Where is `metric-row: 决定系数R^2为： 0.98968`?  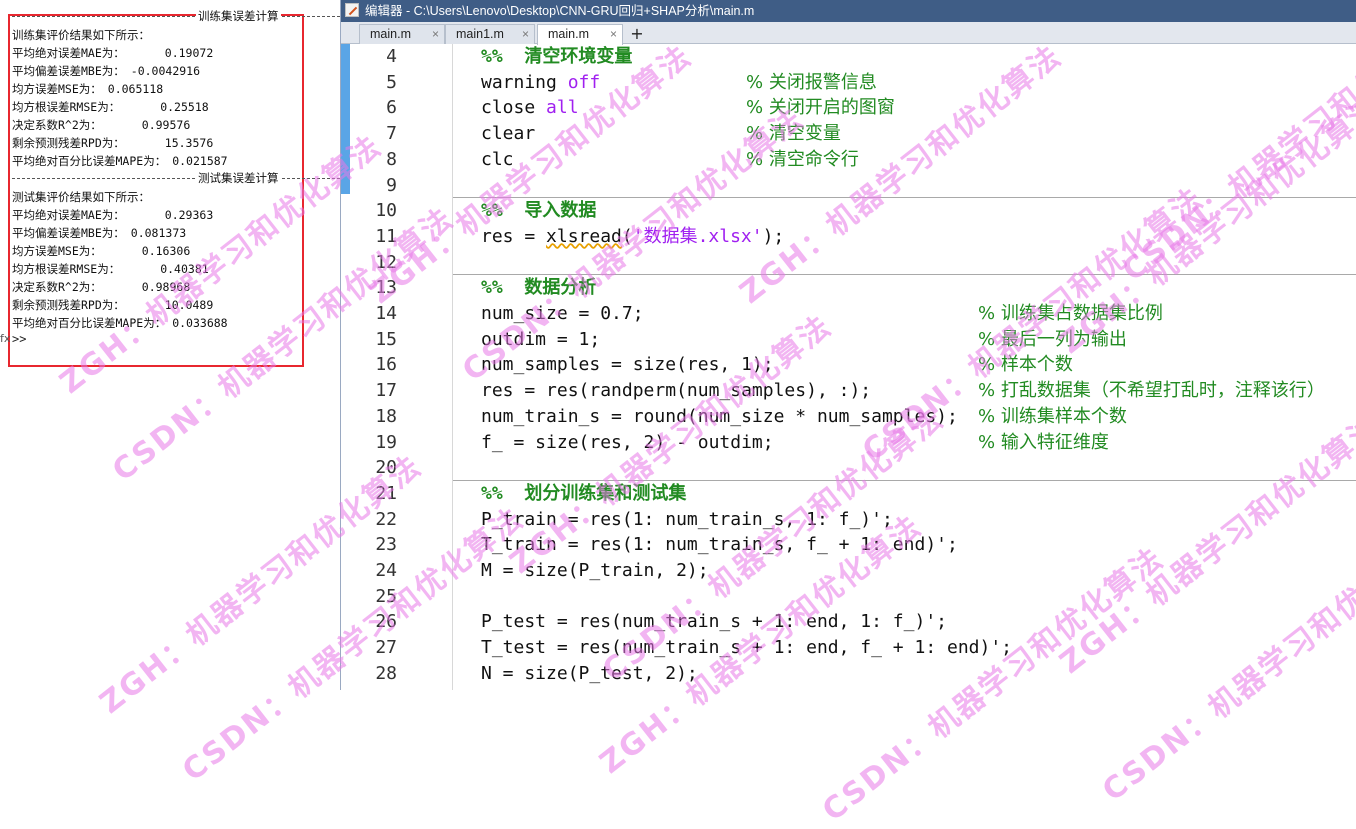
metric-row: 决定系数R^2为： 0.98968 is located at coordinates (176, 287).